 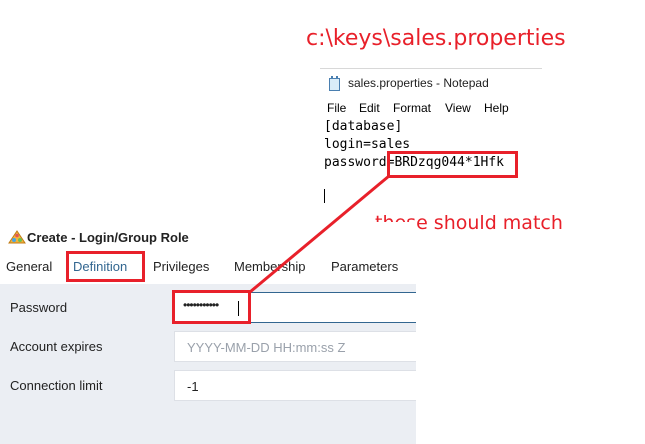 I want to click on editor-line: login=sales, so click(x=367, y=144).